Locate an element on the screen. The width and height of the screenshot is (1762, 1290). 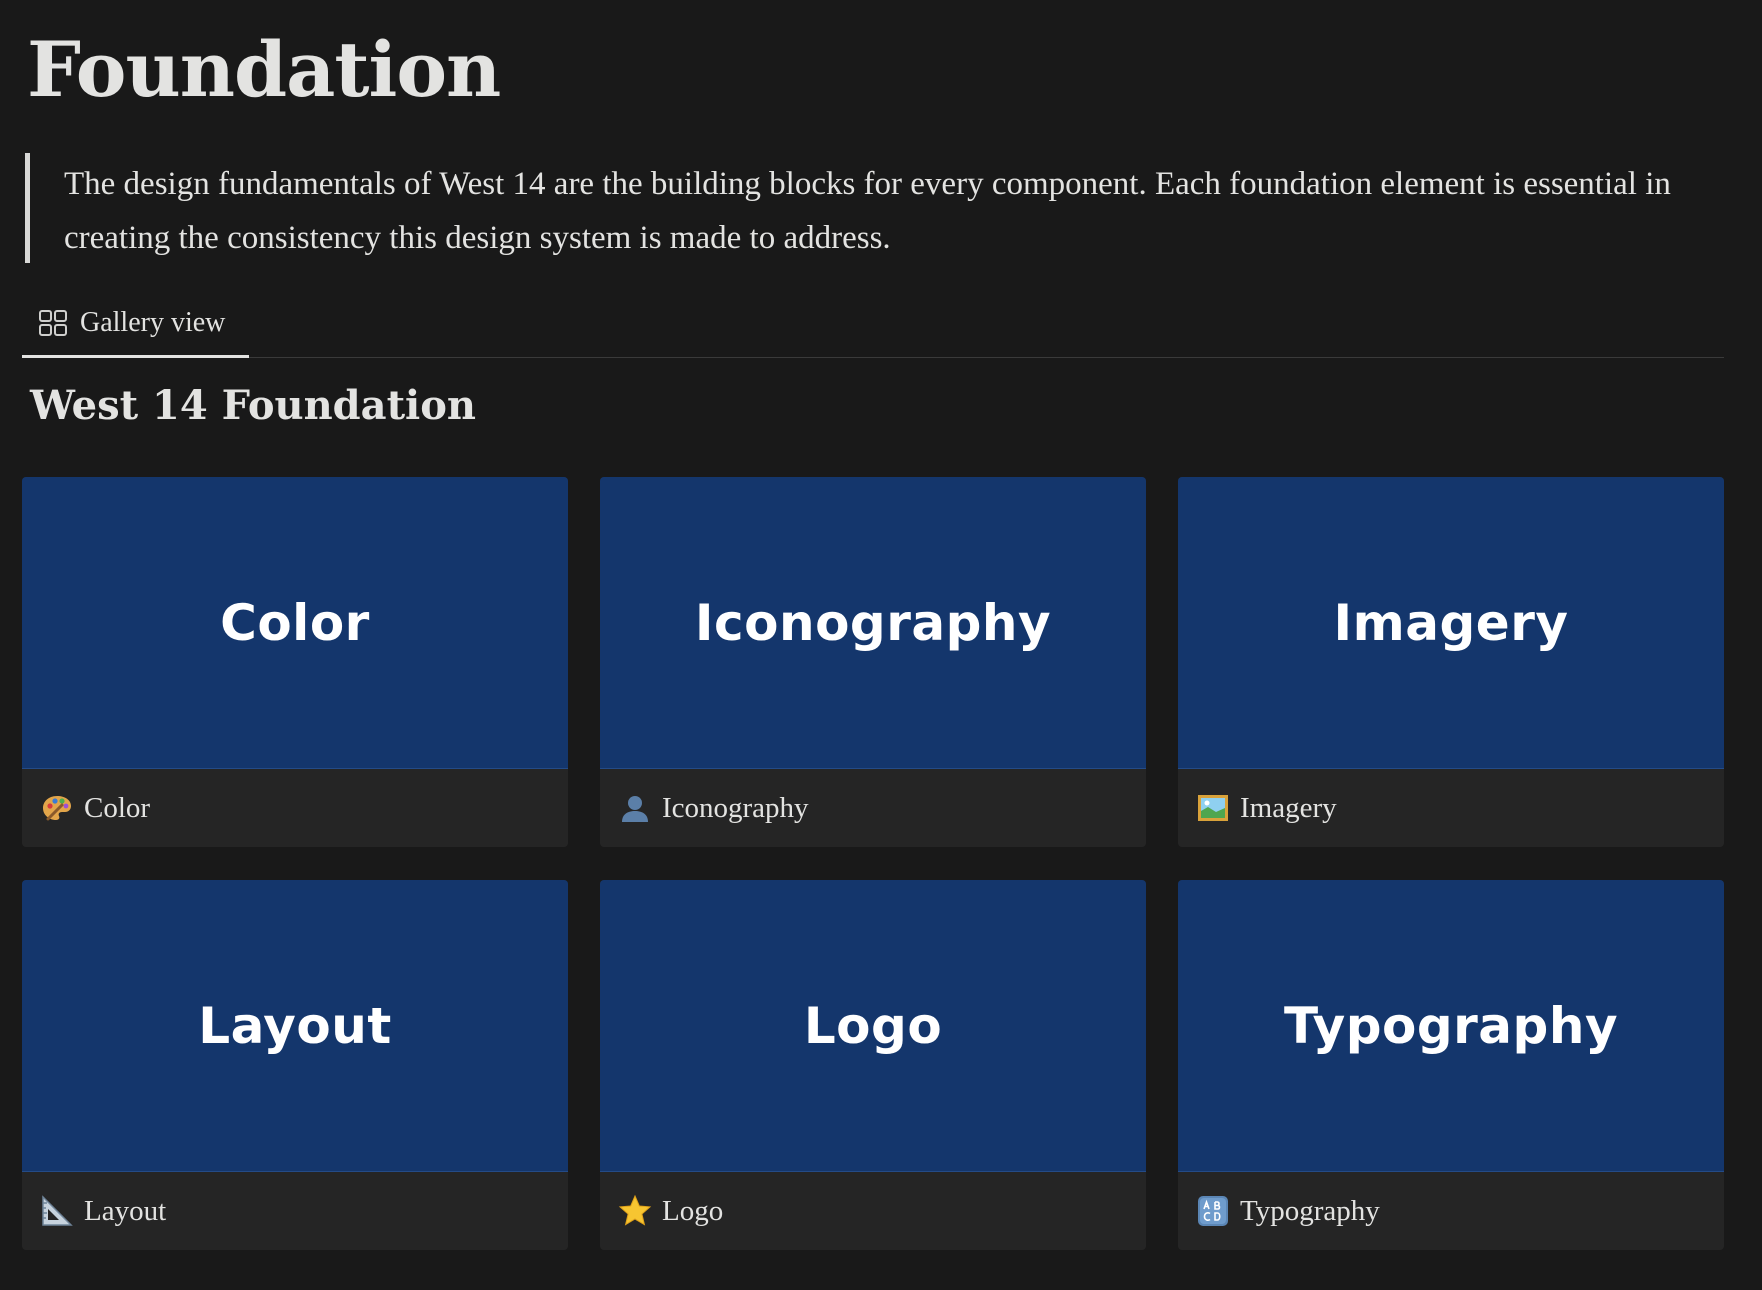
card-cover-text: Typography is located at coordinates (1451, 1025).